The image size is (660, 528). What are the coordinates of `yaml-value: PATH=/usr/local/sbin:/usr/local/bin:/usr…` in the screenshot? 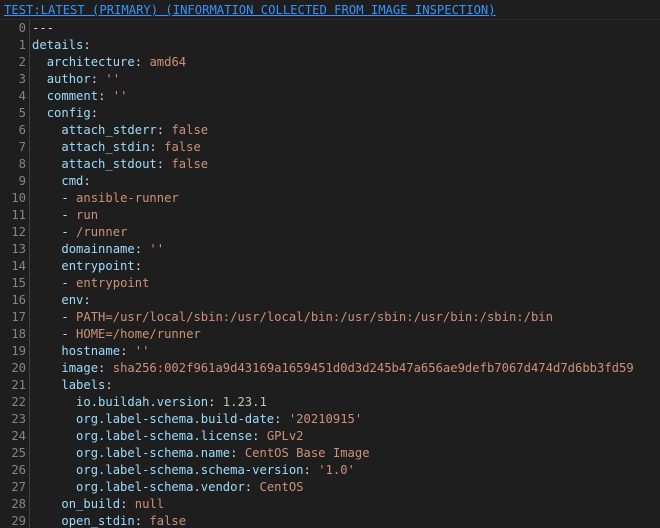 It's located at (314, 317).